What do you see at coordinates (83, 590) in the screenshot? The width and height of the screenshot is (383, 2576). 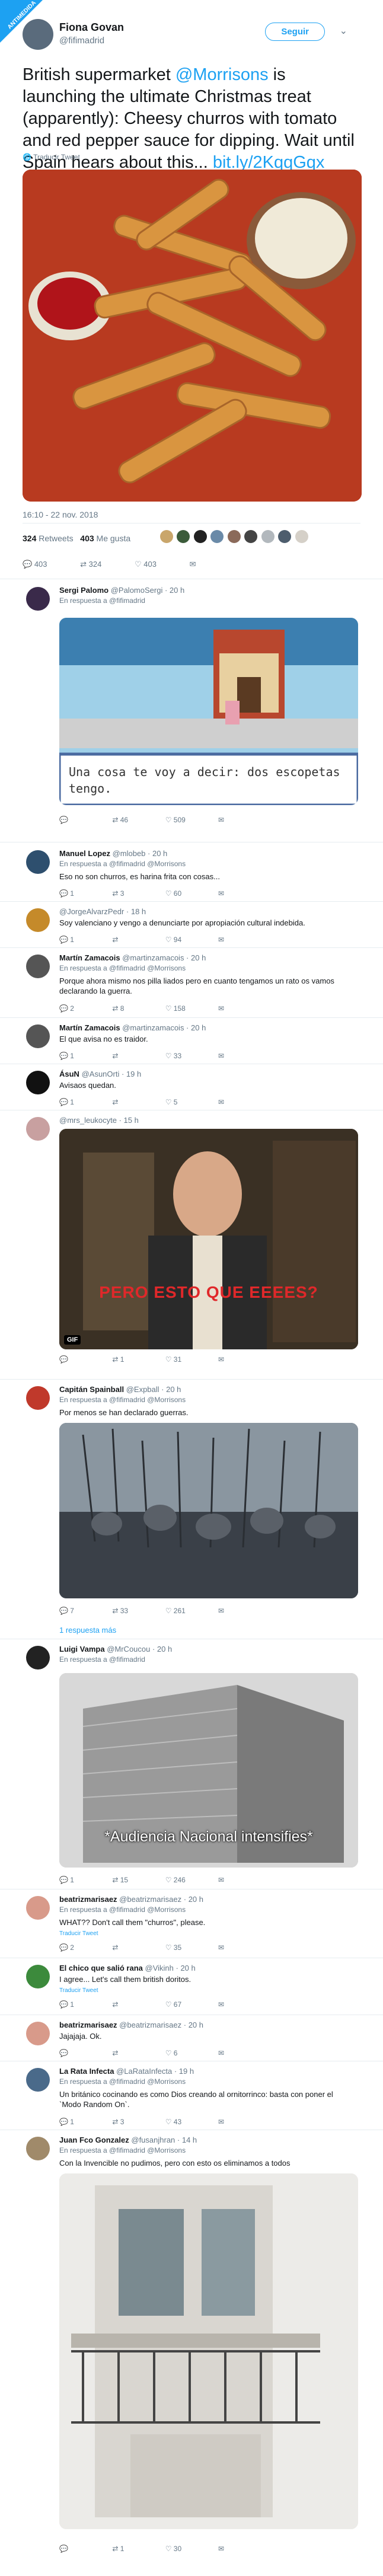 I see `reply-author-name: Sergi Palomo` at bounding box center [83, 590].